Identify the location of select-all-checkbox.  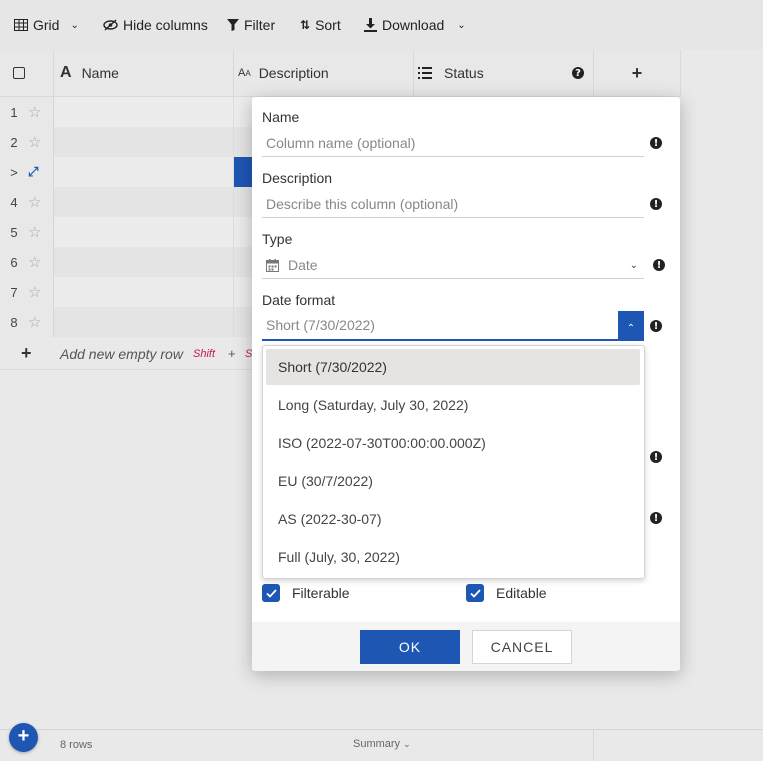
(18, 73).